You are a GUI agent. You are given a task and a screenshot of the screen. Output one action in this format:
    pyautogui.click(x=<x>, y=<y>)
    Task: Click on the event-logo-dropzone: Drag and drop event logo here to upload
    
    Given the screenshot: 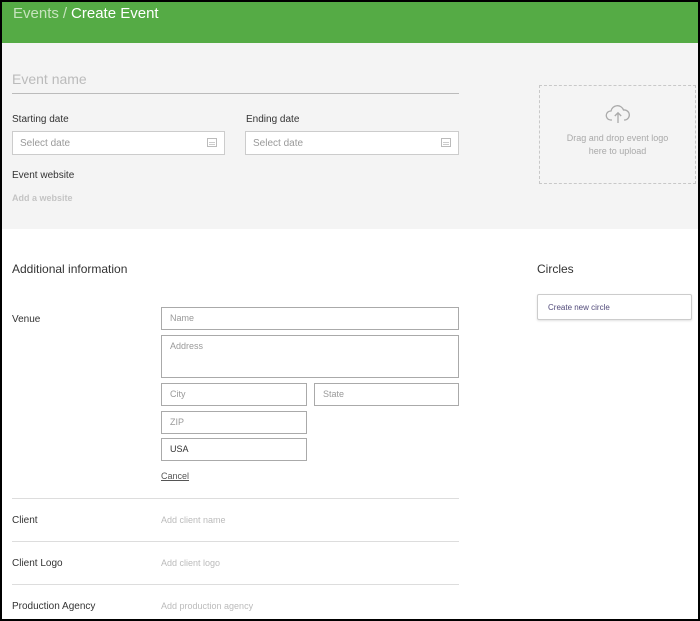 What is the action you would take?
    pyautogui.click(x=617, y=134)
    